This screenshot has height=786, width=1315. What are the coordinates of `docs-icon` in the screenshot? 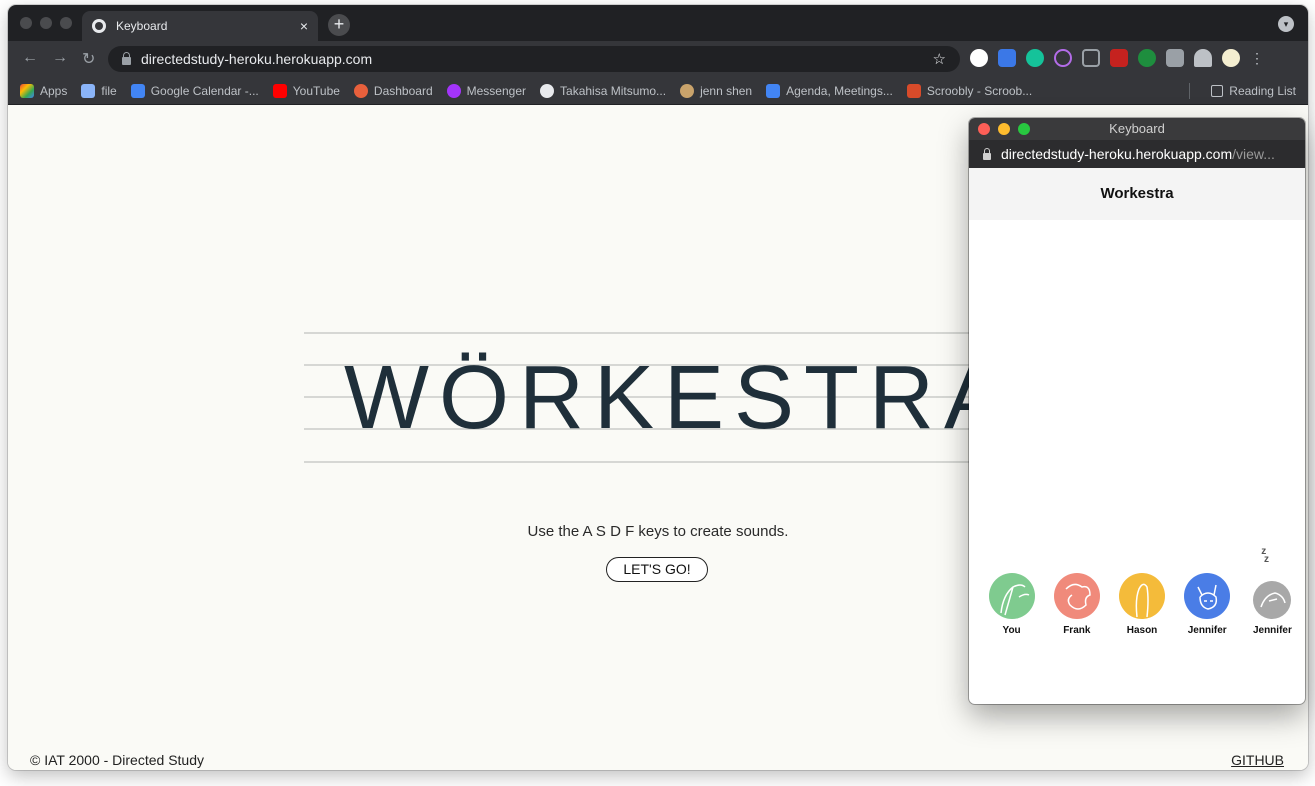 It's located at (773, 90).